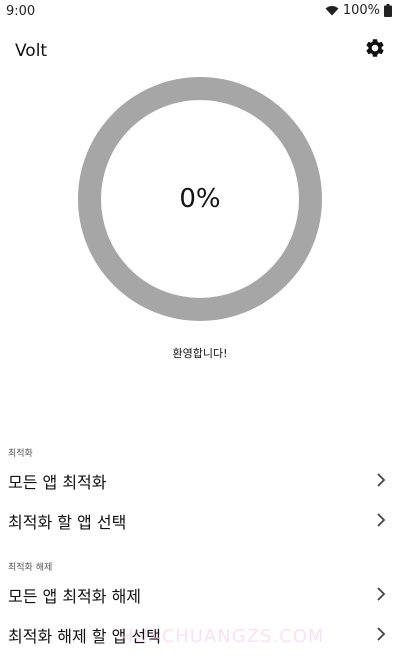 This screenshot has width=400, height=661. What do you see at coordinates (200, 594) in the screenshot?
I see `deoptimize-all-apps-item: 모든 앱 최적화 해제` at bounding box center [200, 594].